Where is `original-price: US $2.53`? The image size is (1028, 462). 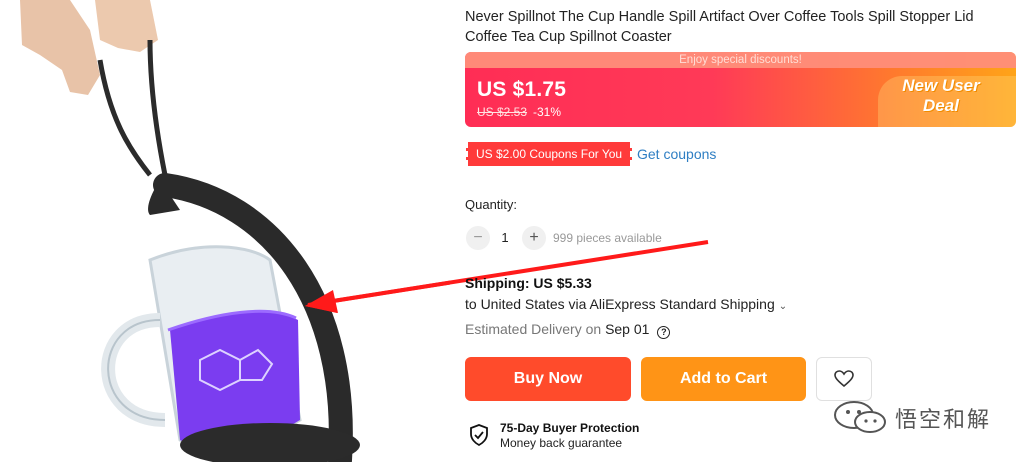
original-price: US $2.53 is located at coordinates (502, 112).